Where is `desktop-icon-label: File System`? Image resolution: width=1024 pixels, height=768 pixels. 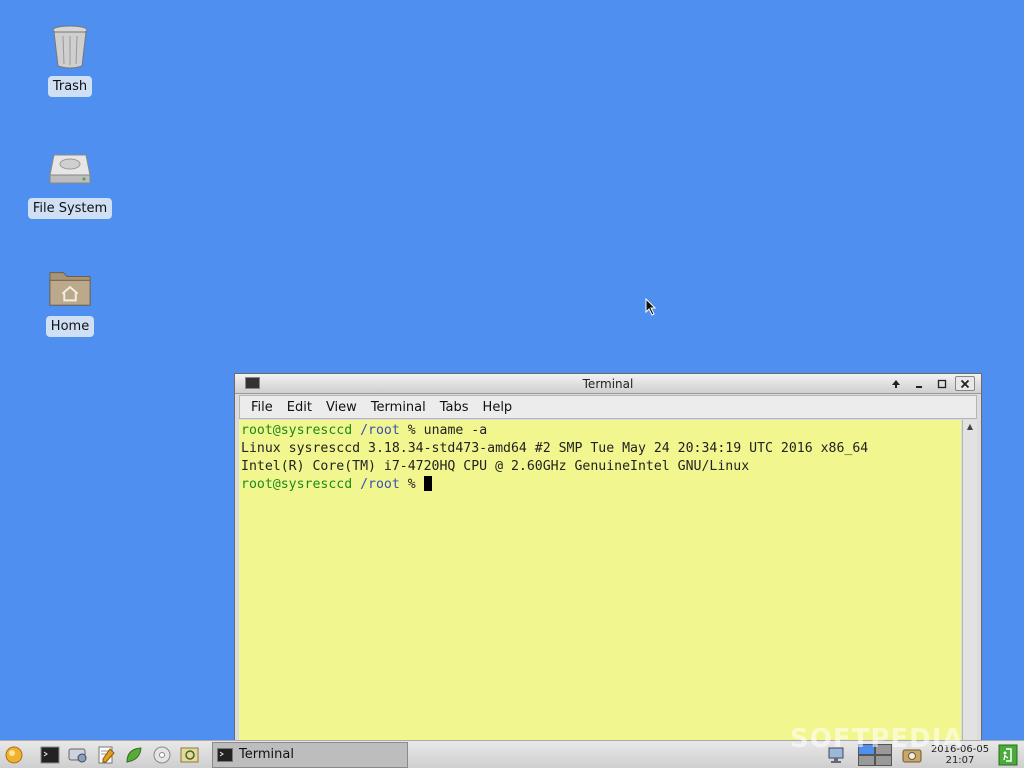
desktop-icon-label: File System is located at coordinates (70, 208).